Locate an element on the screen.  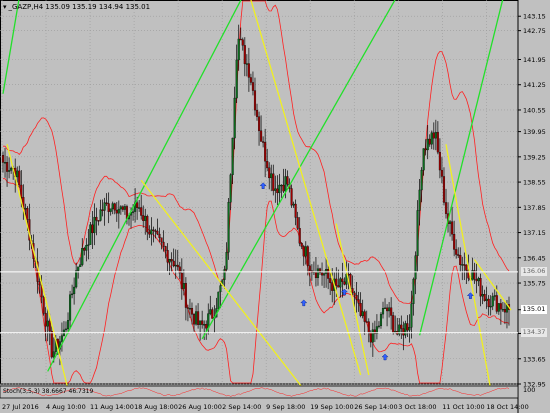
price-tick-label: 139.95 is located at coordinates (534, 132).